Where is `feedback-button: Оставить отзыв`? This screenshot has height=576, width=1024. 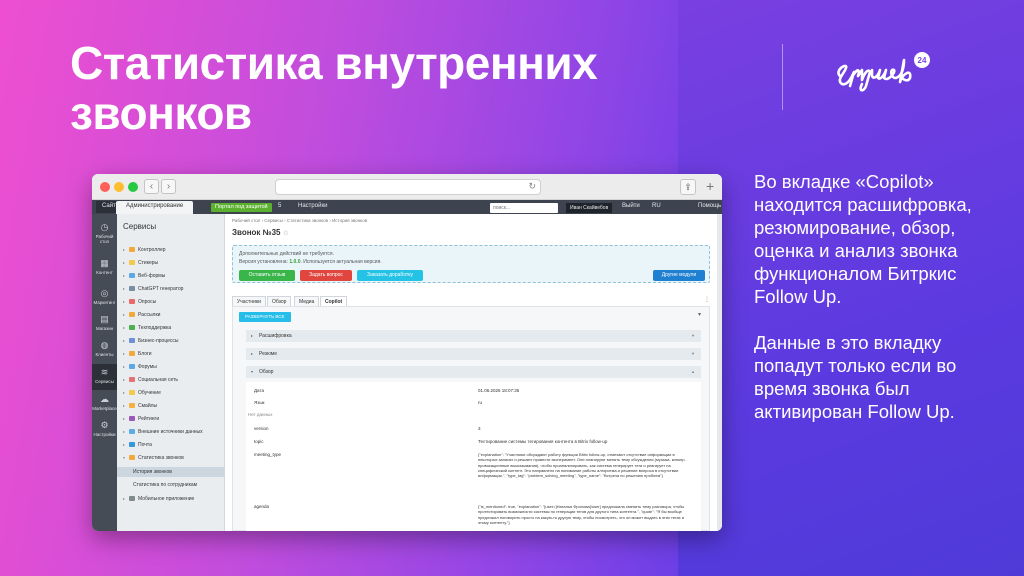 feedback-button: Оставить отзыв is located at coordinates (267, 275).